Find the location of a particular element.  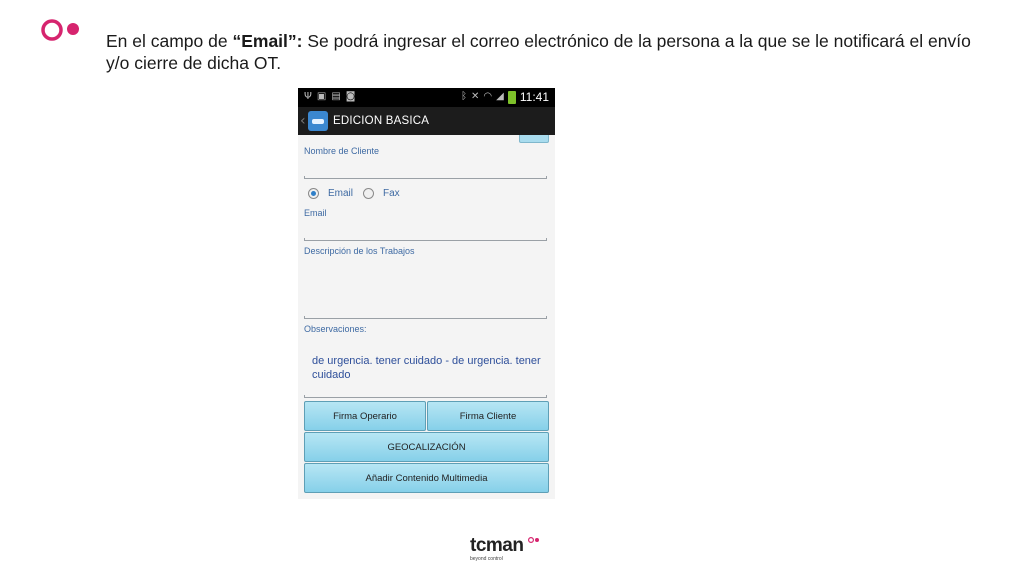

email-input is located at coordinates (425, 239).